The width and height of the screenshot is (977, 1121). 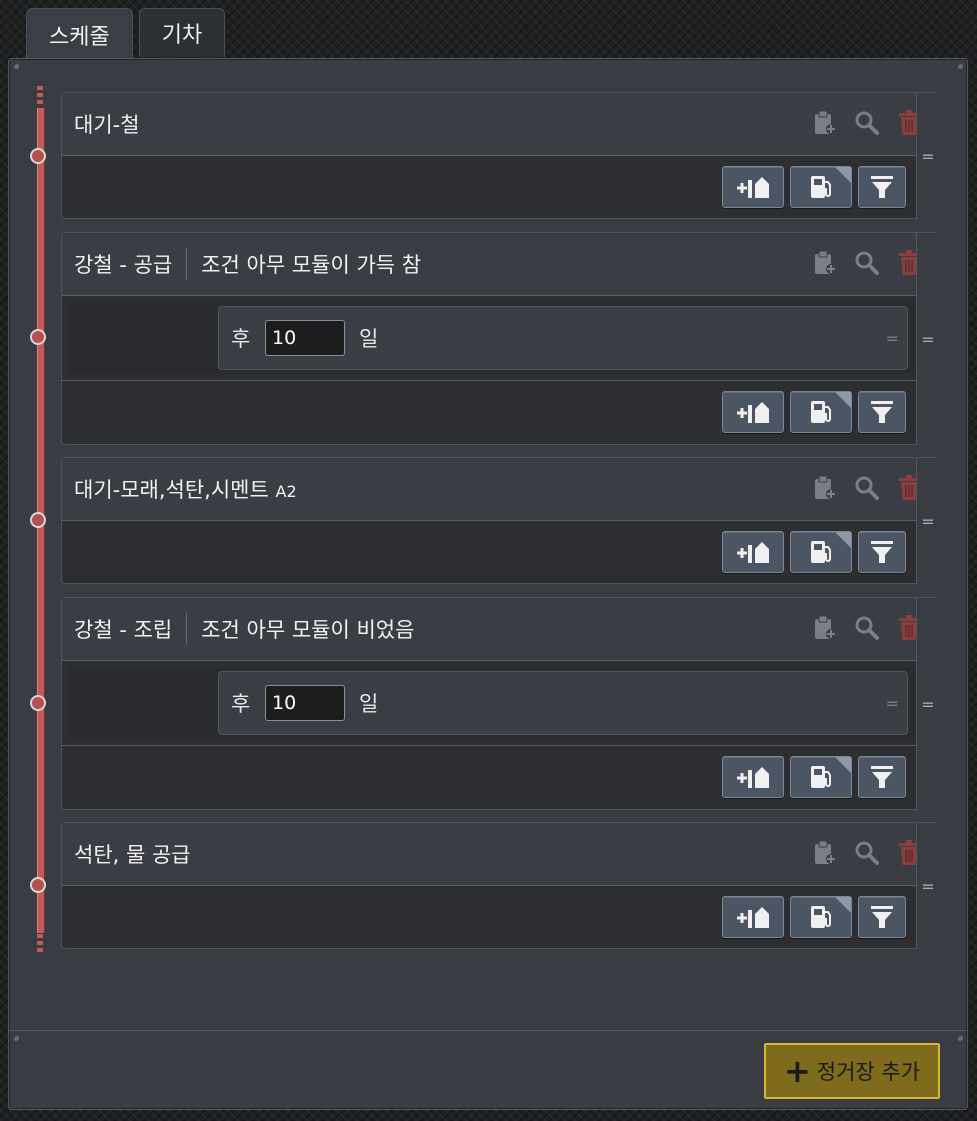 What do you see at coordinates (307, 629) in the screenshot?
I see `stop-condition: 조건 아무 모듈이 비었음` at bounding box center [307, 629].